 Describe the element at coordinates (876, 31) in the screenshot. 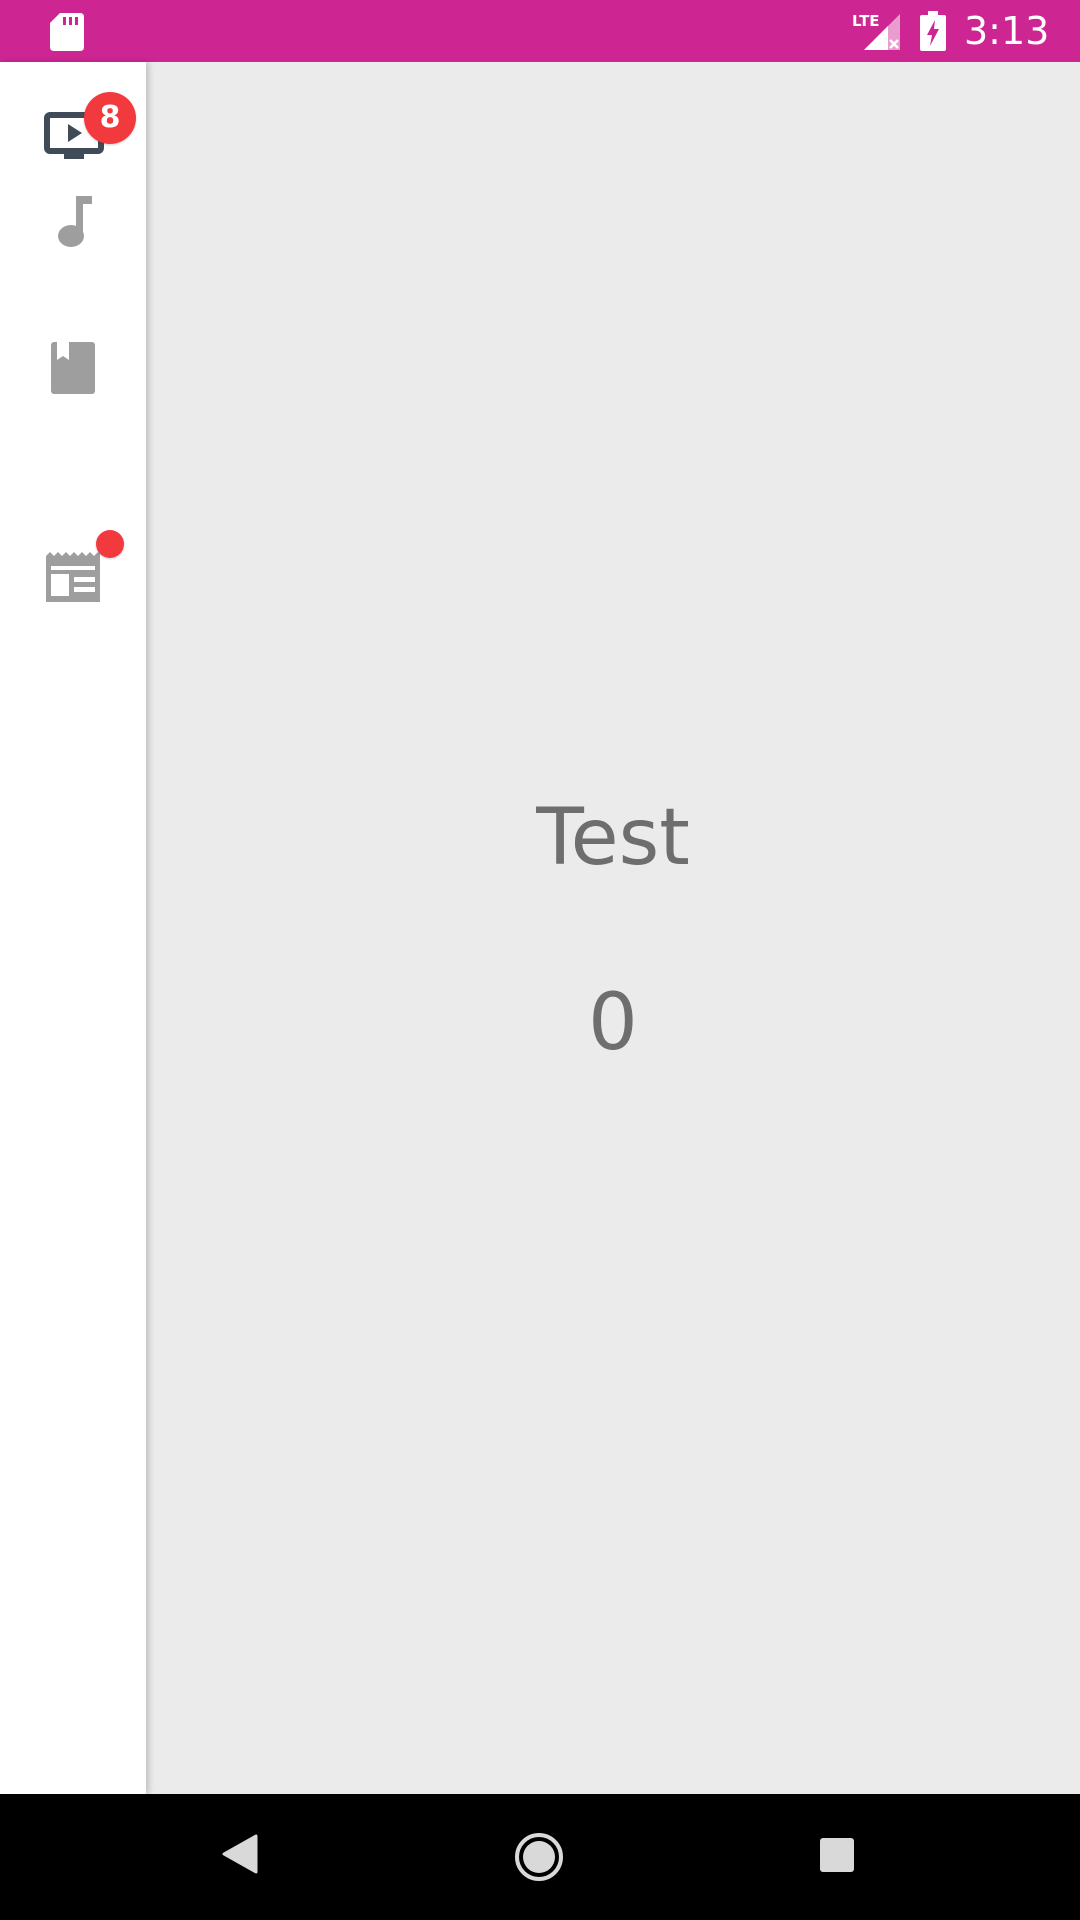

I see `lte-signal-icon: LTE` at that location.